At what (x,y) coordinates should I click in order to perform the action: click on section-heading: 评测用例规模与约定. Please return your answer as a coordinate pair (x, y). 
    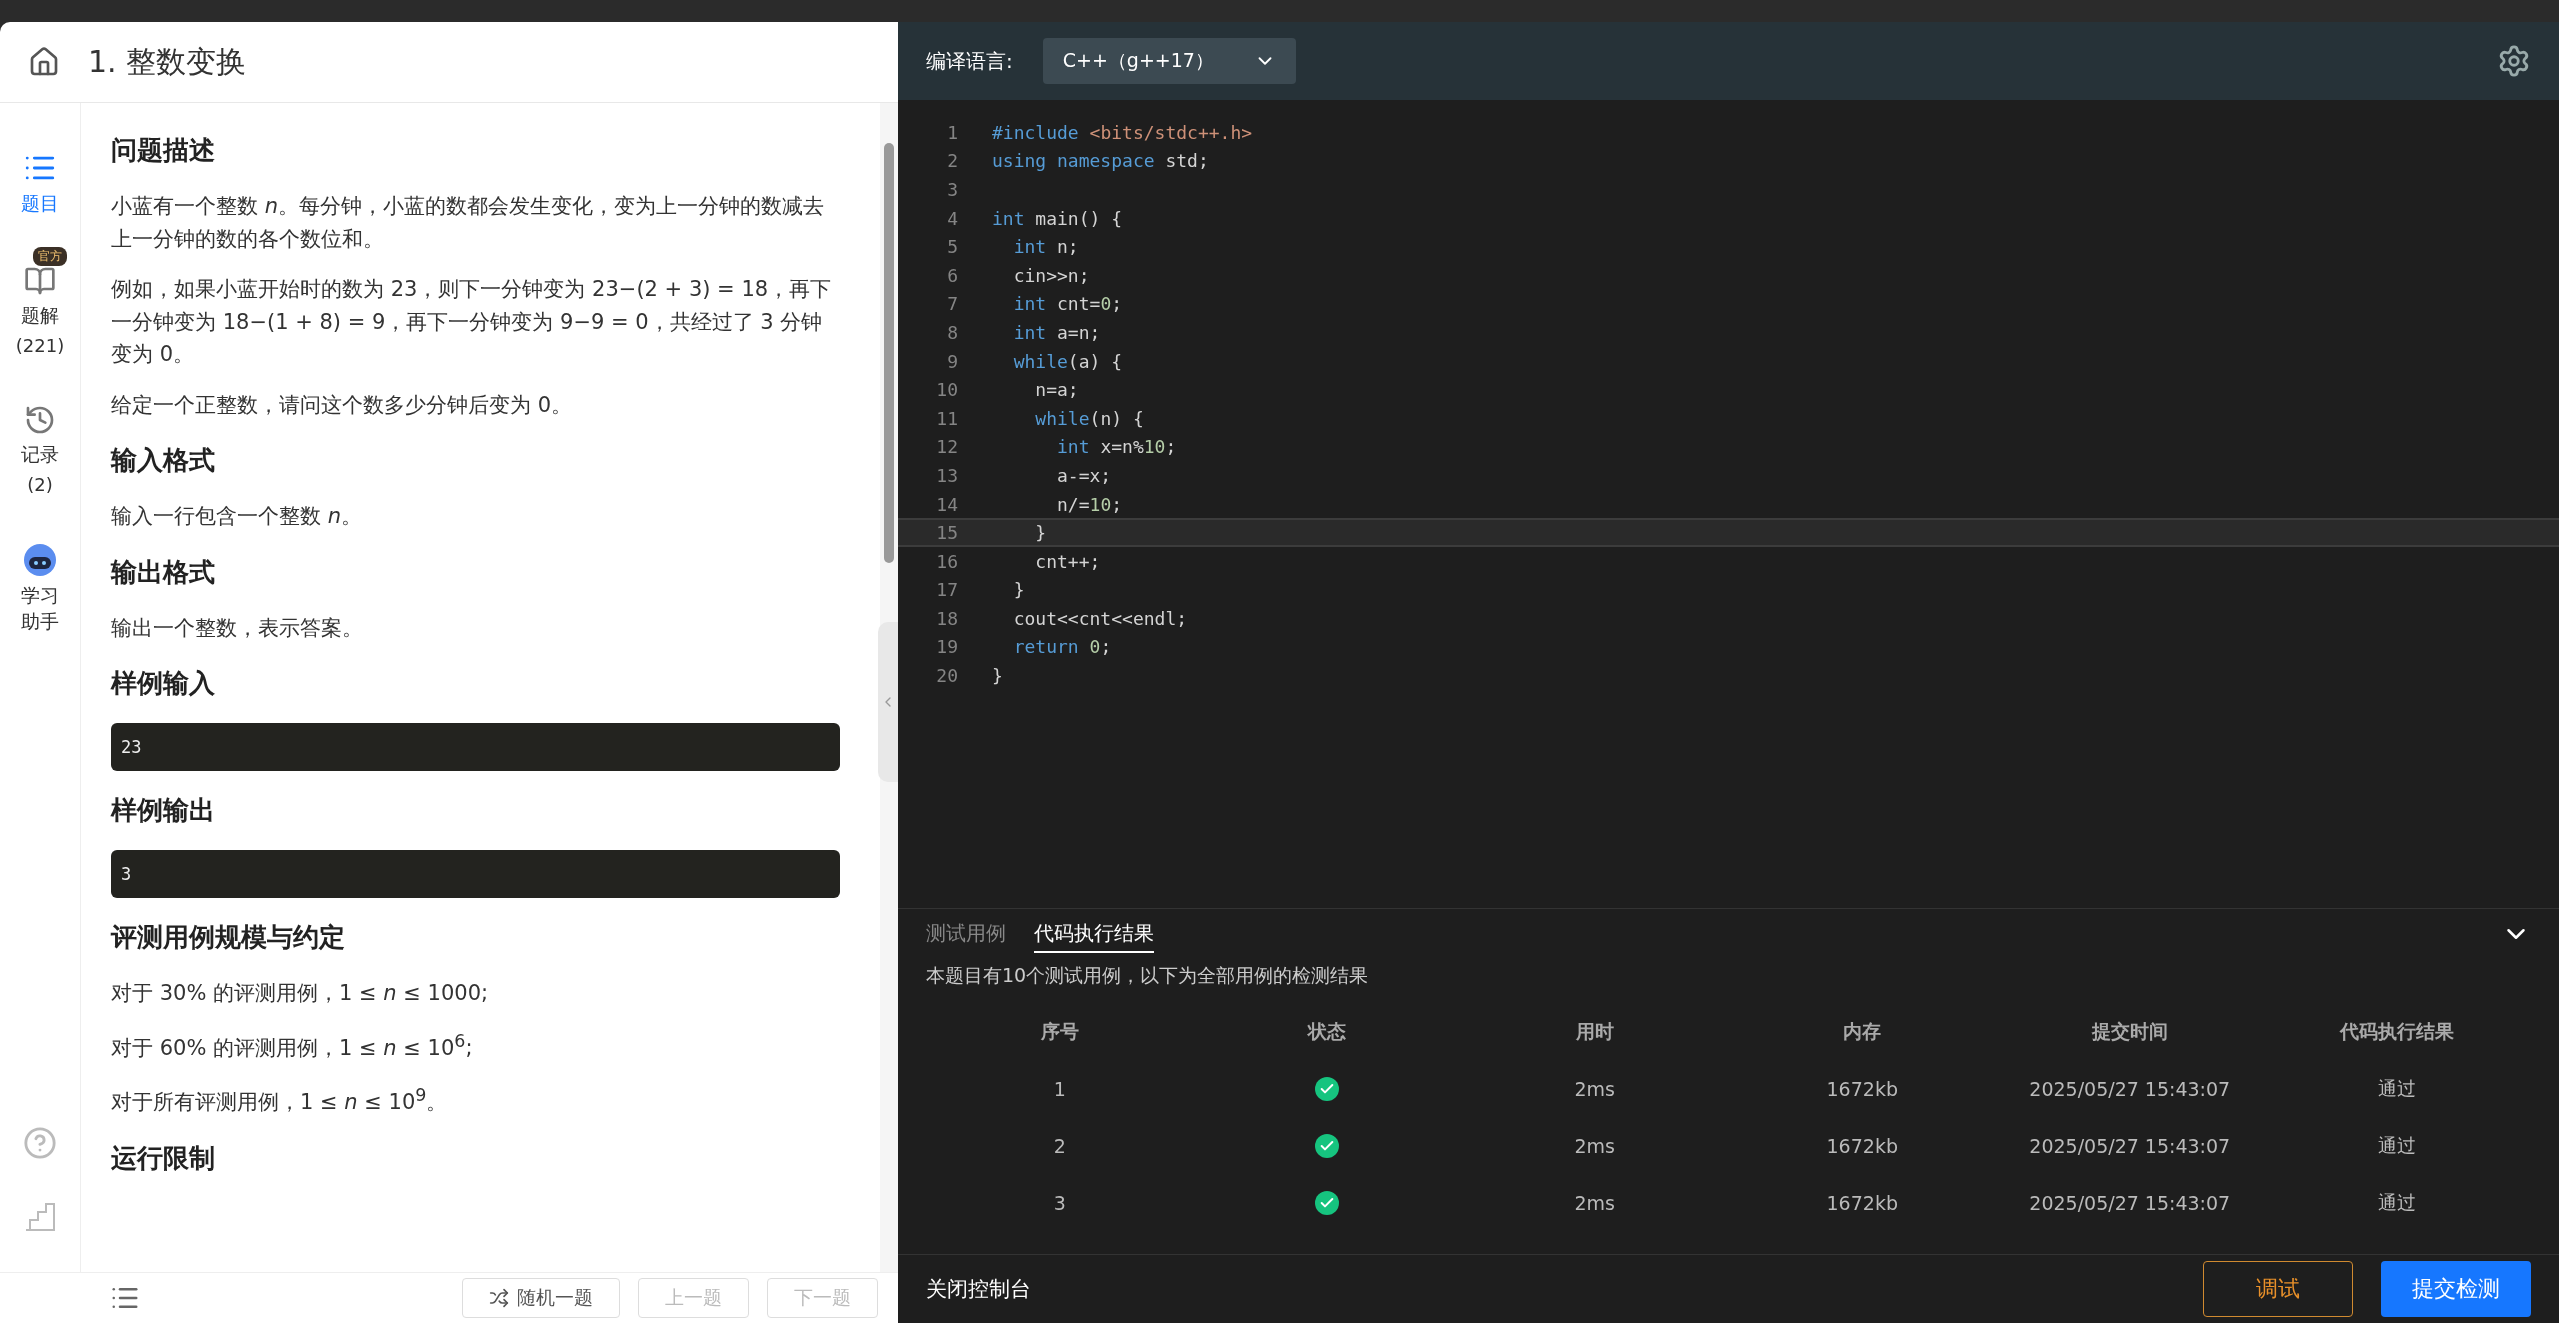
    Looking at the image, I should click on (228, 938).